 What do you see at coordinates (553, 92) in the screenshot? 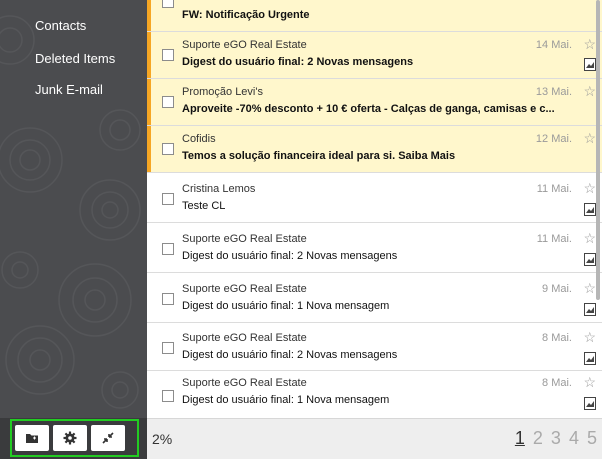
I see `message-date: 13 Mai.` at bounding box center [553, 92].